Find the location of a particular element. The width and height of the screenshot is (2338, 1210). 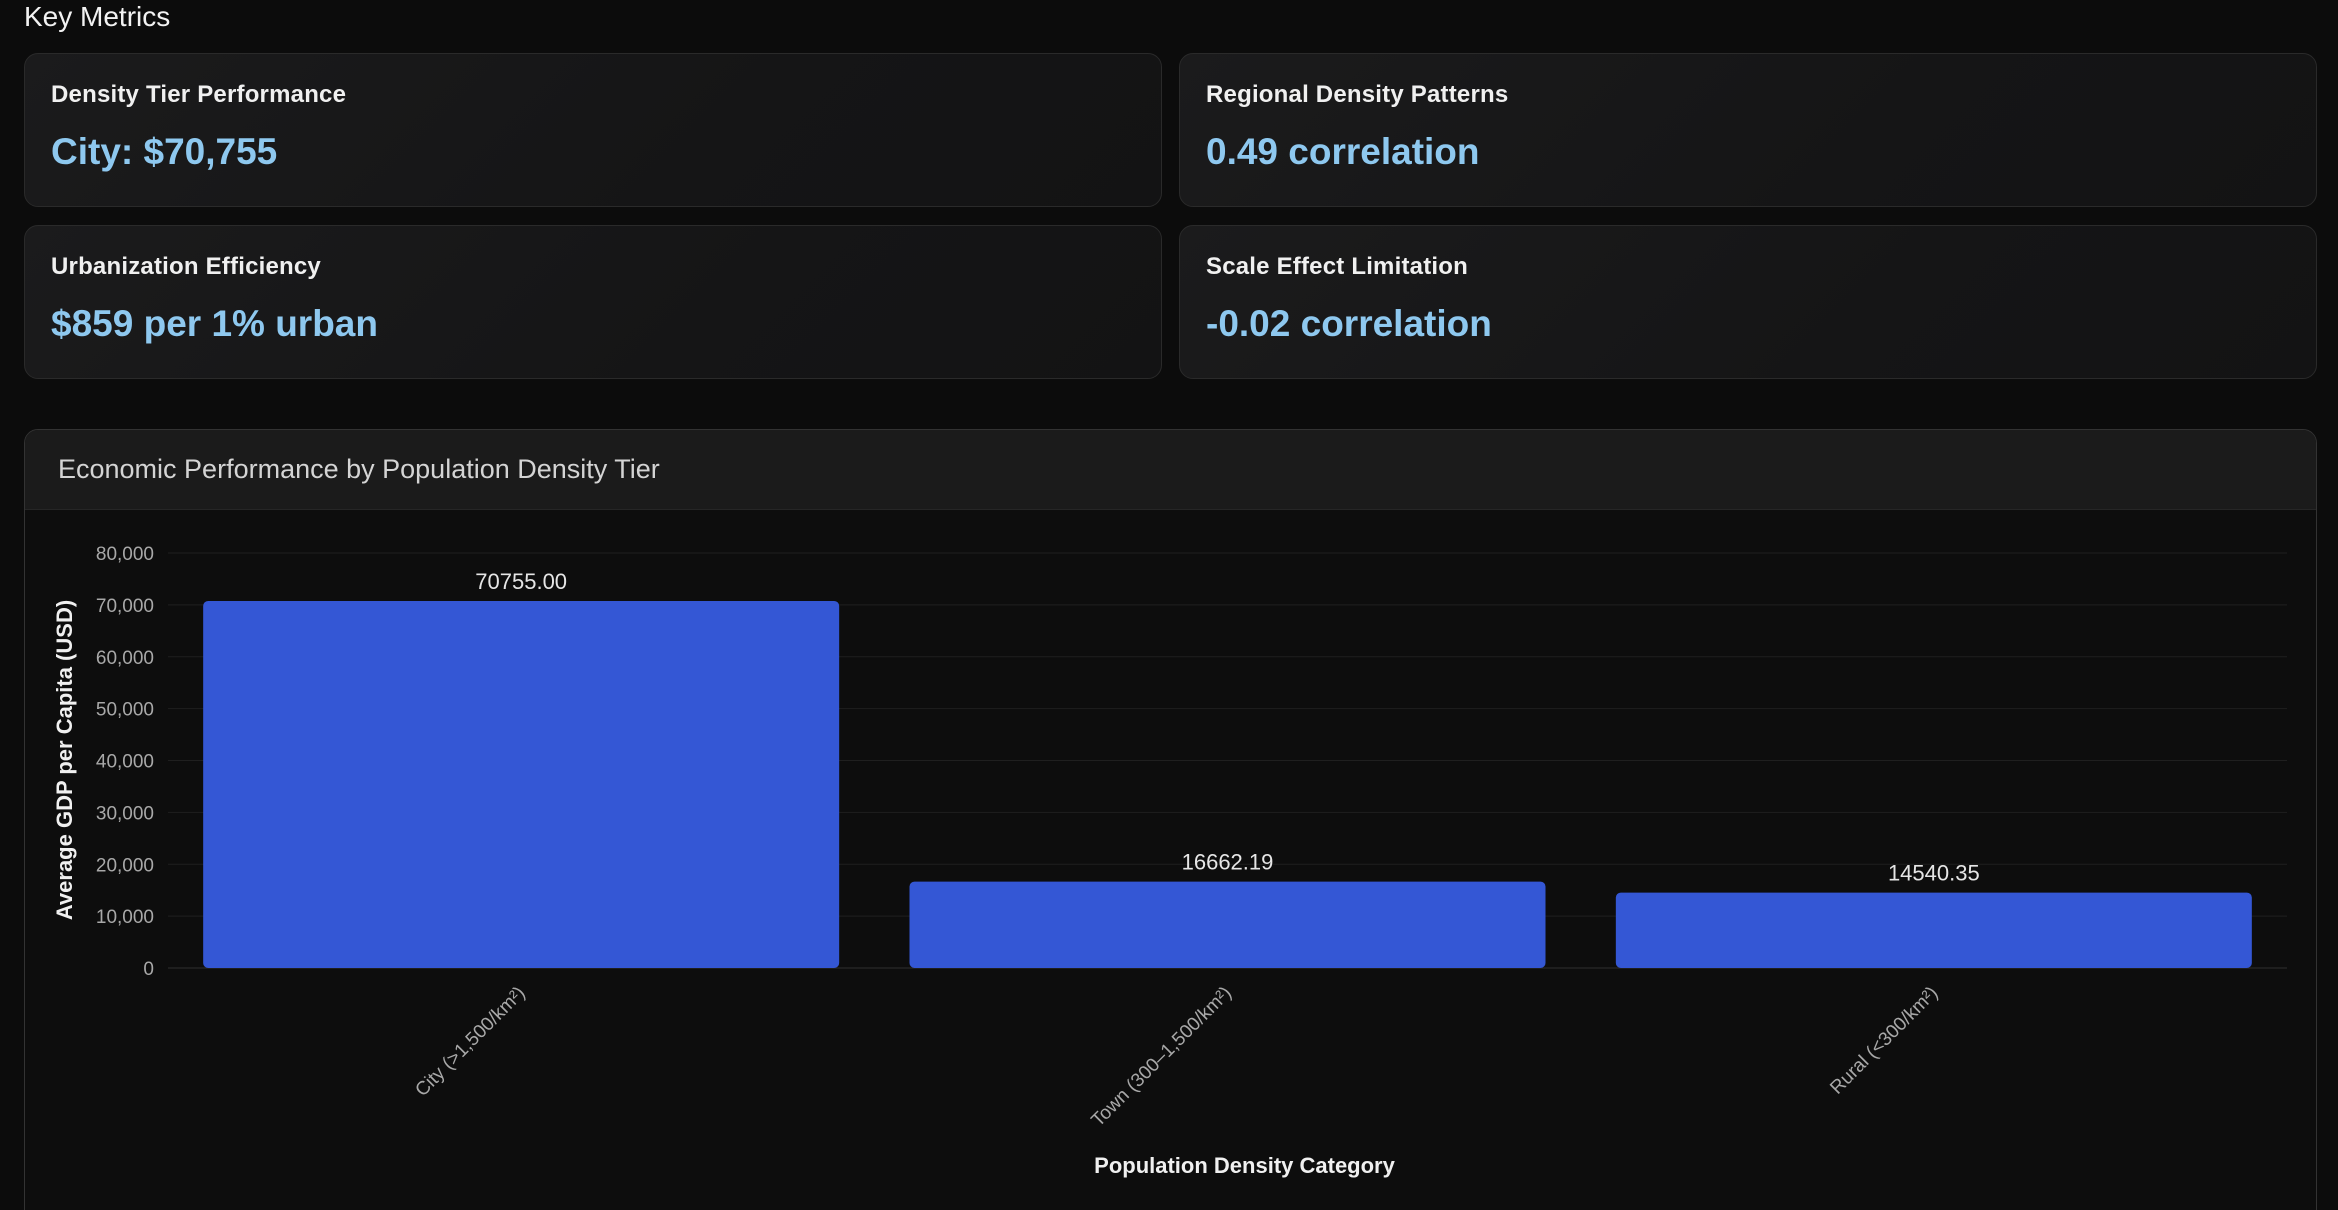

metric-card-density-tier: Density Tier Performance City: $70,755 is located at coordinates (593, 130).